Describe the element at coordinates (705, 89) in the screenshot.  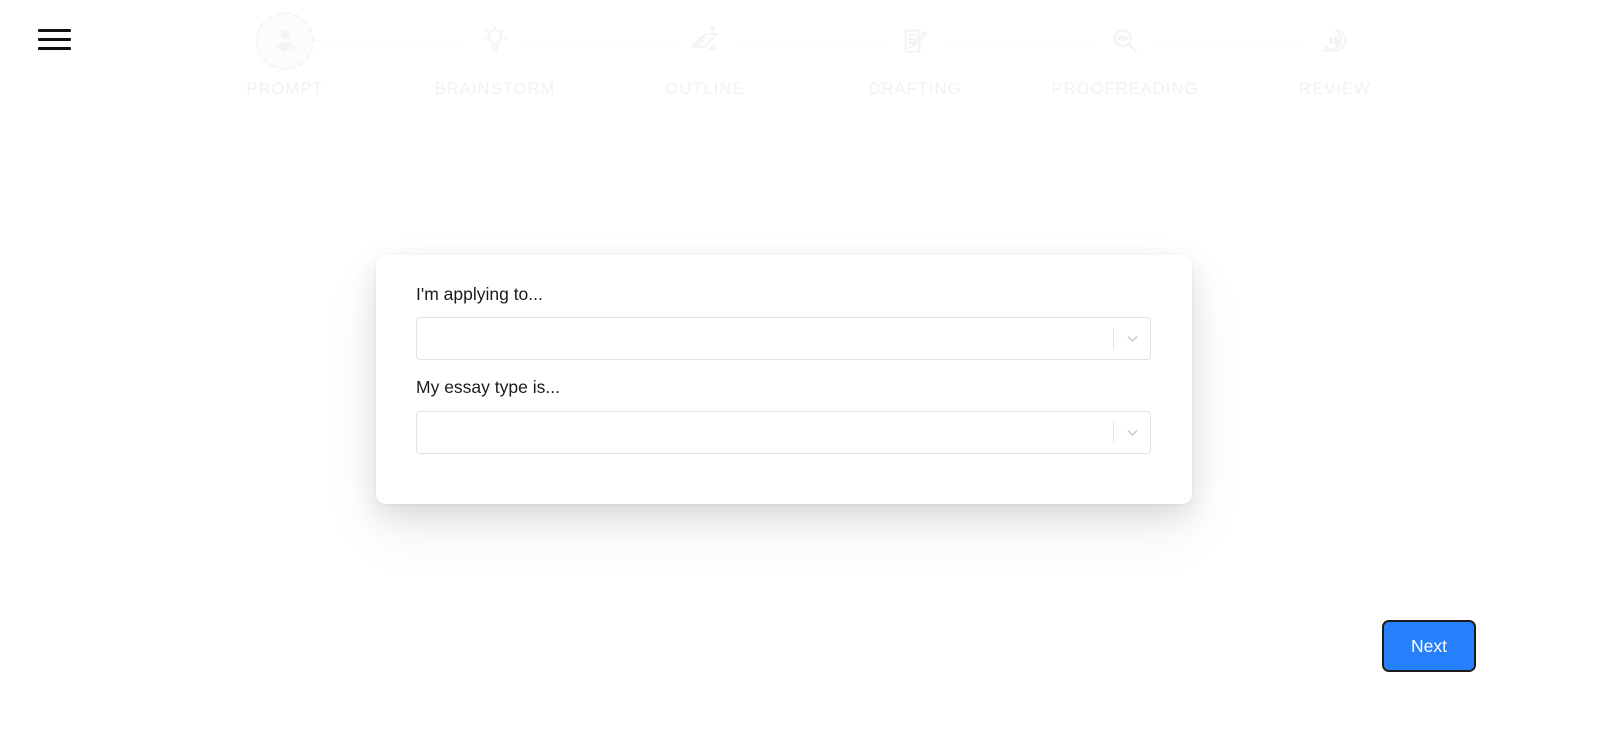
I see `step-label: OUTLINE` at that location.